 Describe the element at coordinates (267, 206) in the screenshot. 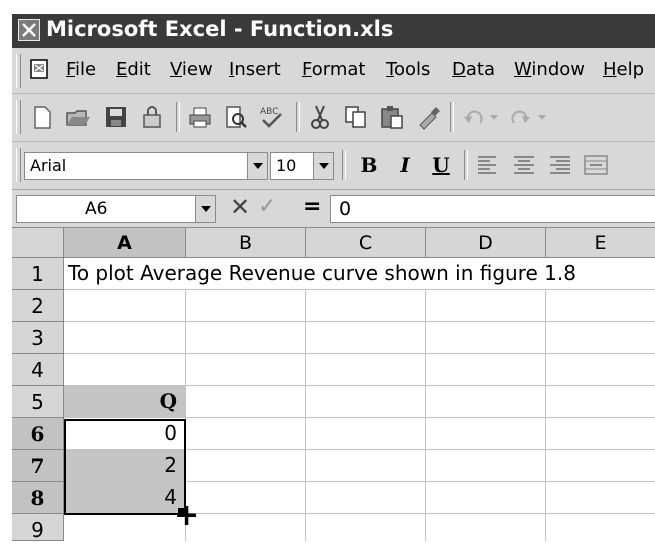

I see `enter-check-icon: ✓` at that location.